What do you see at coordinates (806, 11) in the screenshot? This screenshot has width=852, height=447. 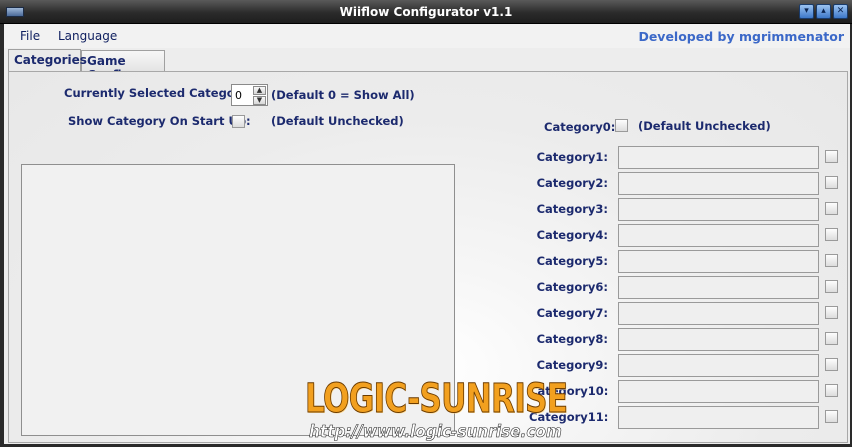 I see `minimize-button: ▾` at bounding box center [806, 11].